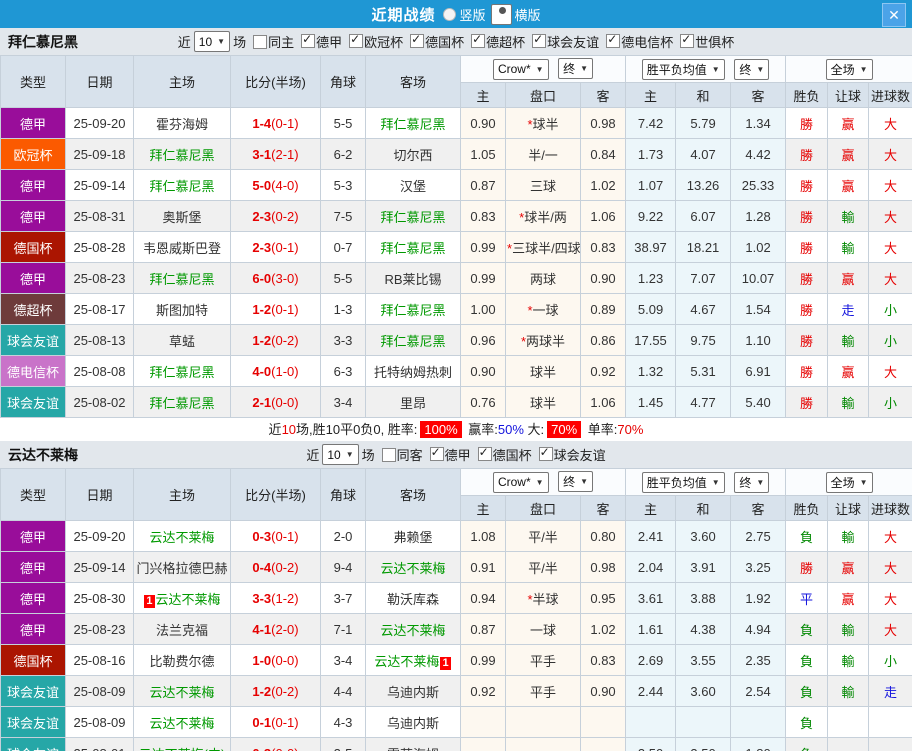 The height and width of the screenshot is (751, 912). What do you see at coordinates (182, 310) in the screenshot?
I see `team-name-link: 斯图加特` at bounding box center [182, 310].